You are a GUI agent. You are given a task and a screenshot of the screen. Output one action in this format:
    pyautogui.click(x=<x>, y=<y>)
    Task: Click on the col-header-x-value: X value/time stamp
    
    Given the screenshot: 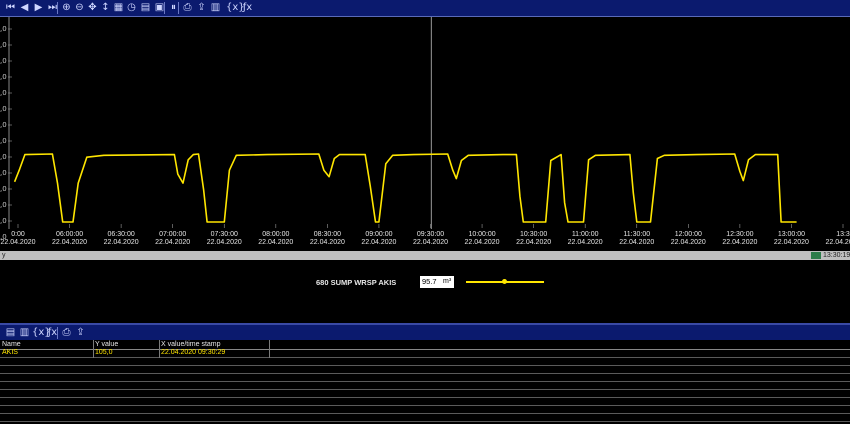 What is the action you would take?
    pyautogui.click(x=191, y=344)
    